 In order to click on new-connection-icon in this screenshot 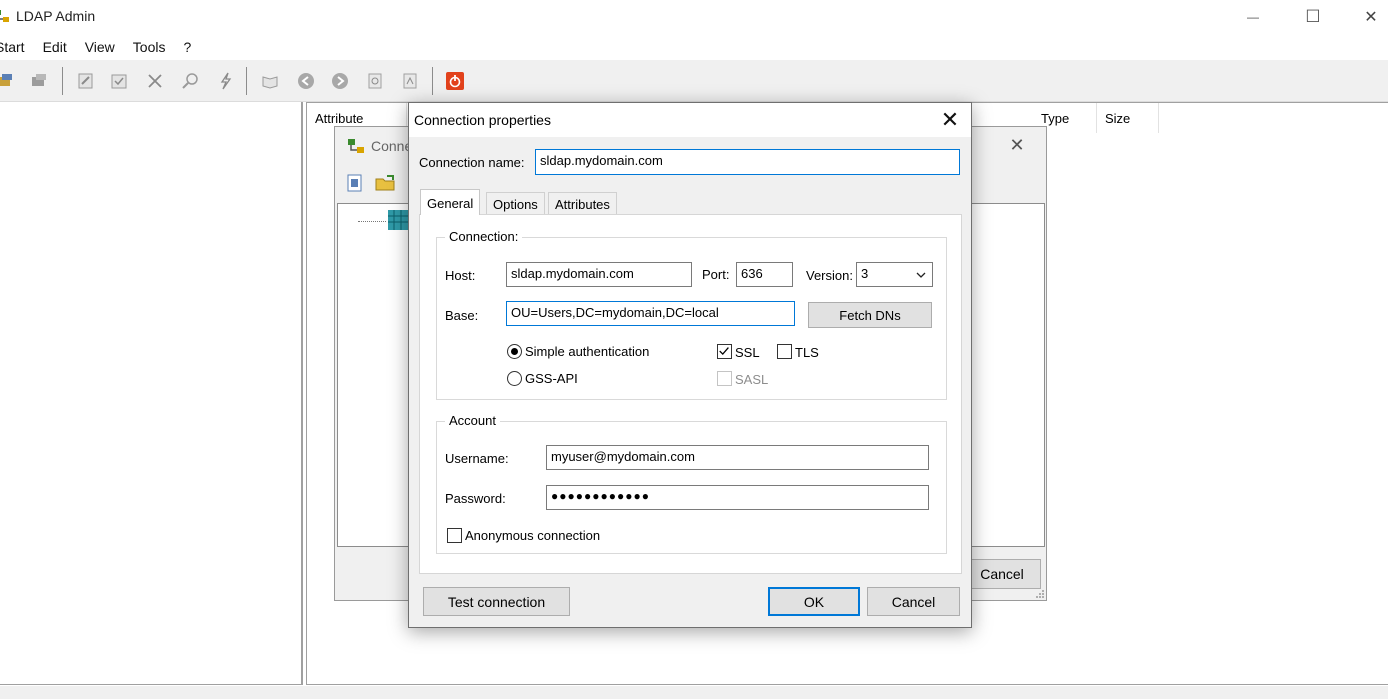, I will do `click(355, 183)`.